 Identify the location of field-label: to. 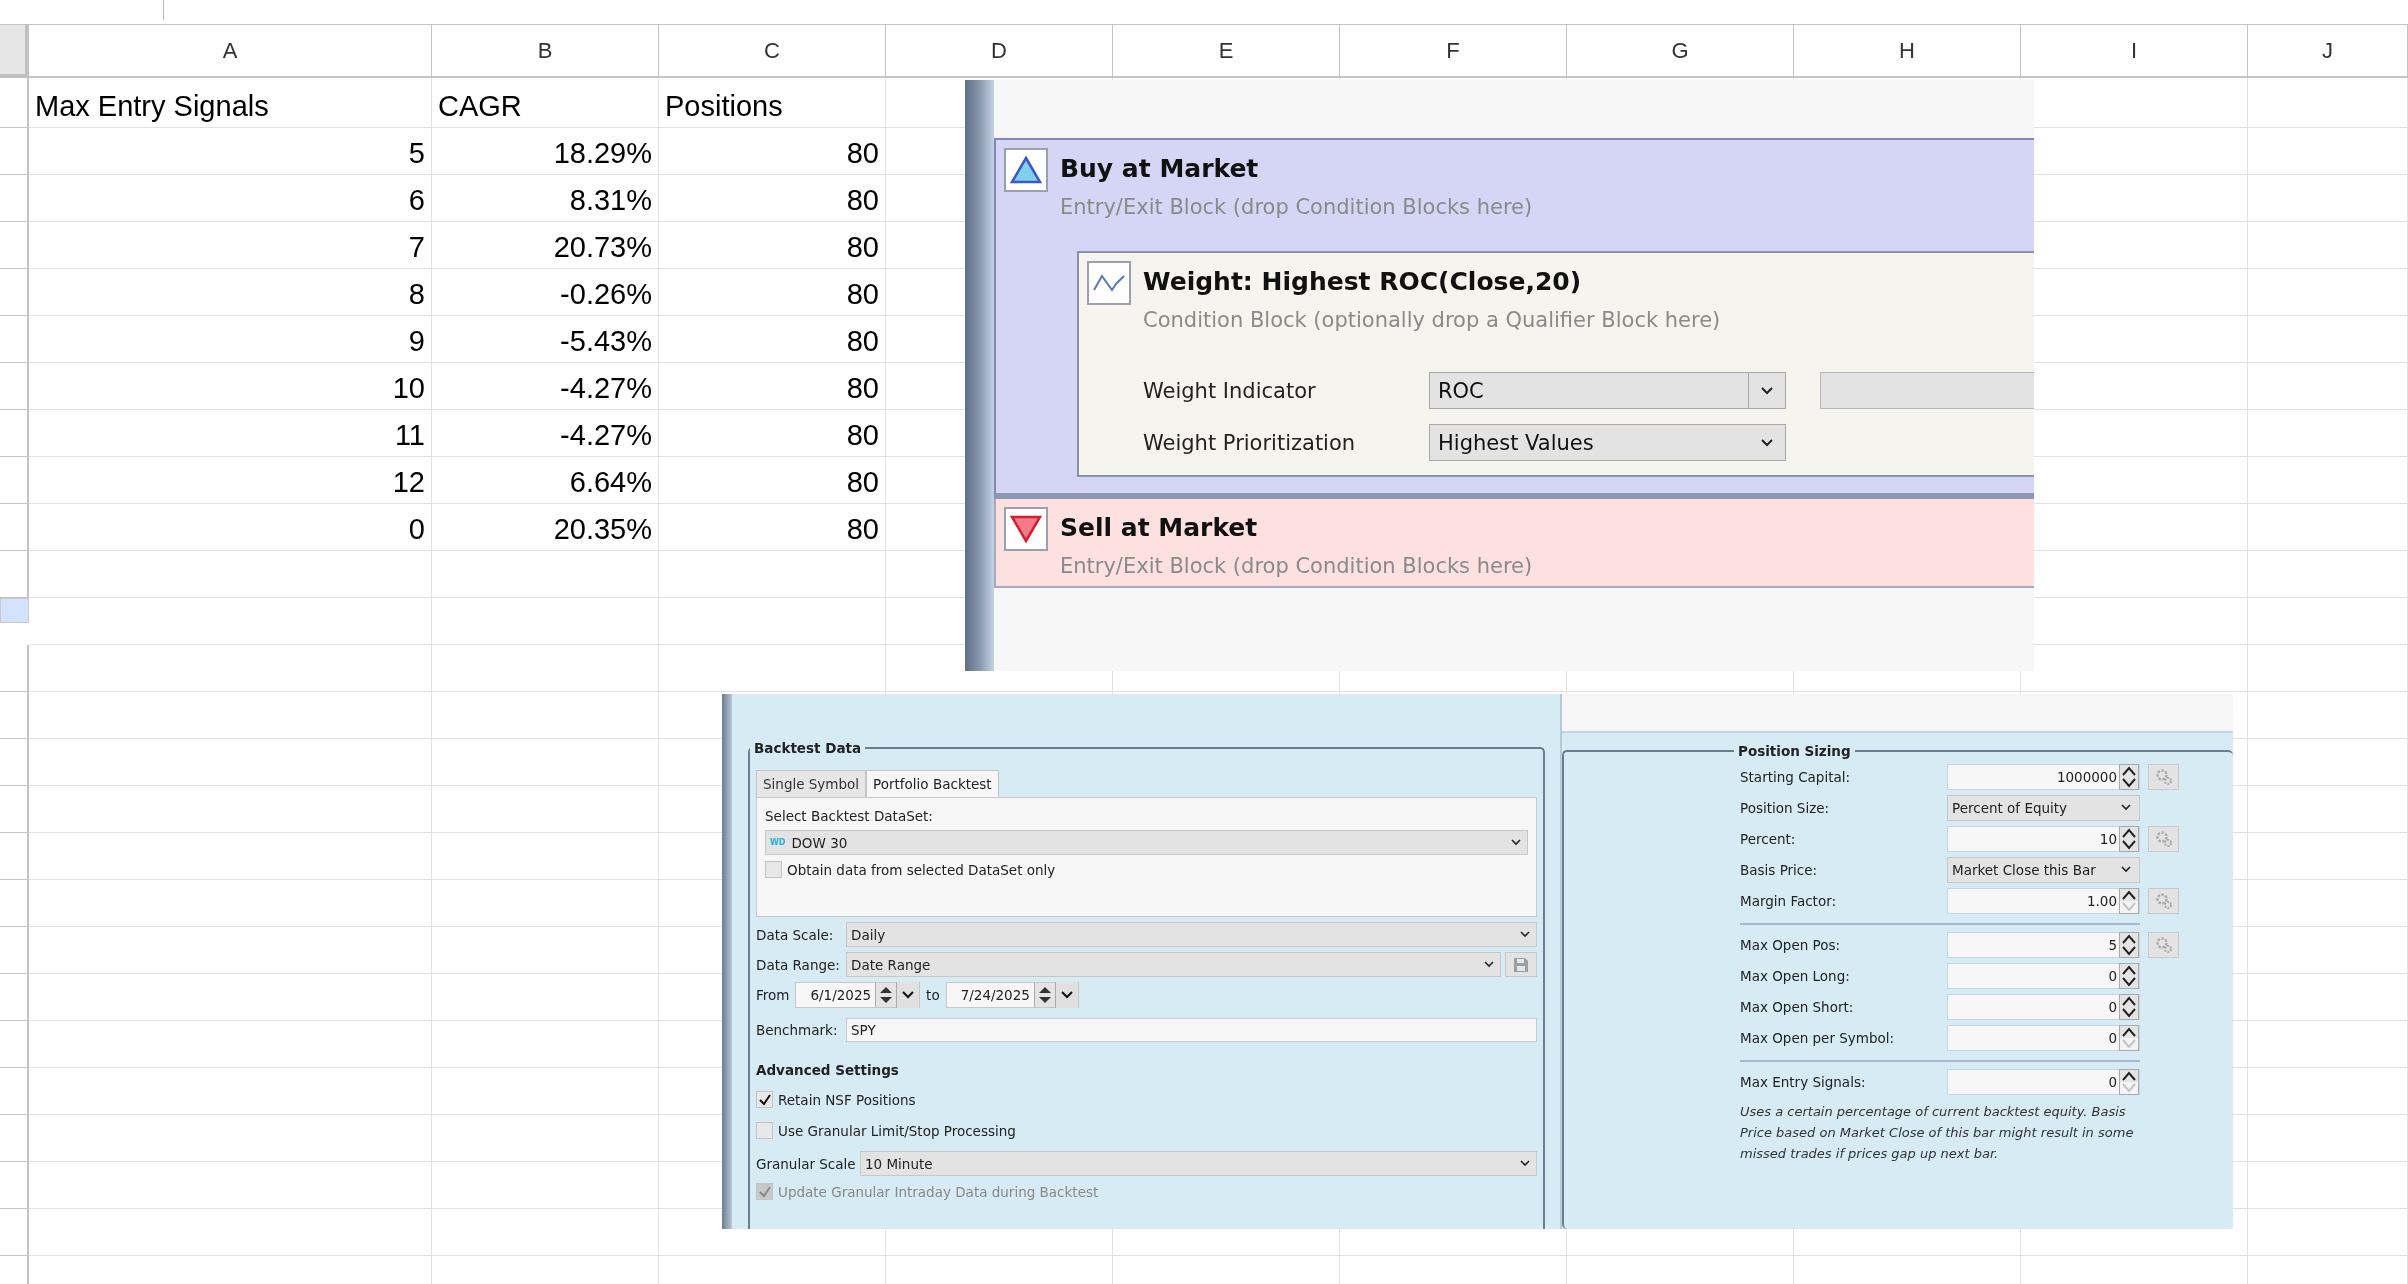
(933, 995).